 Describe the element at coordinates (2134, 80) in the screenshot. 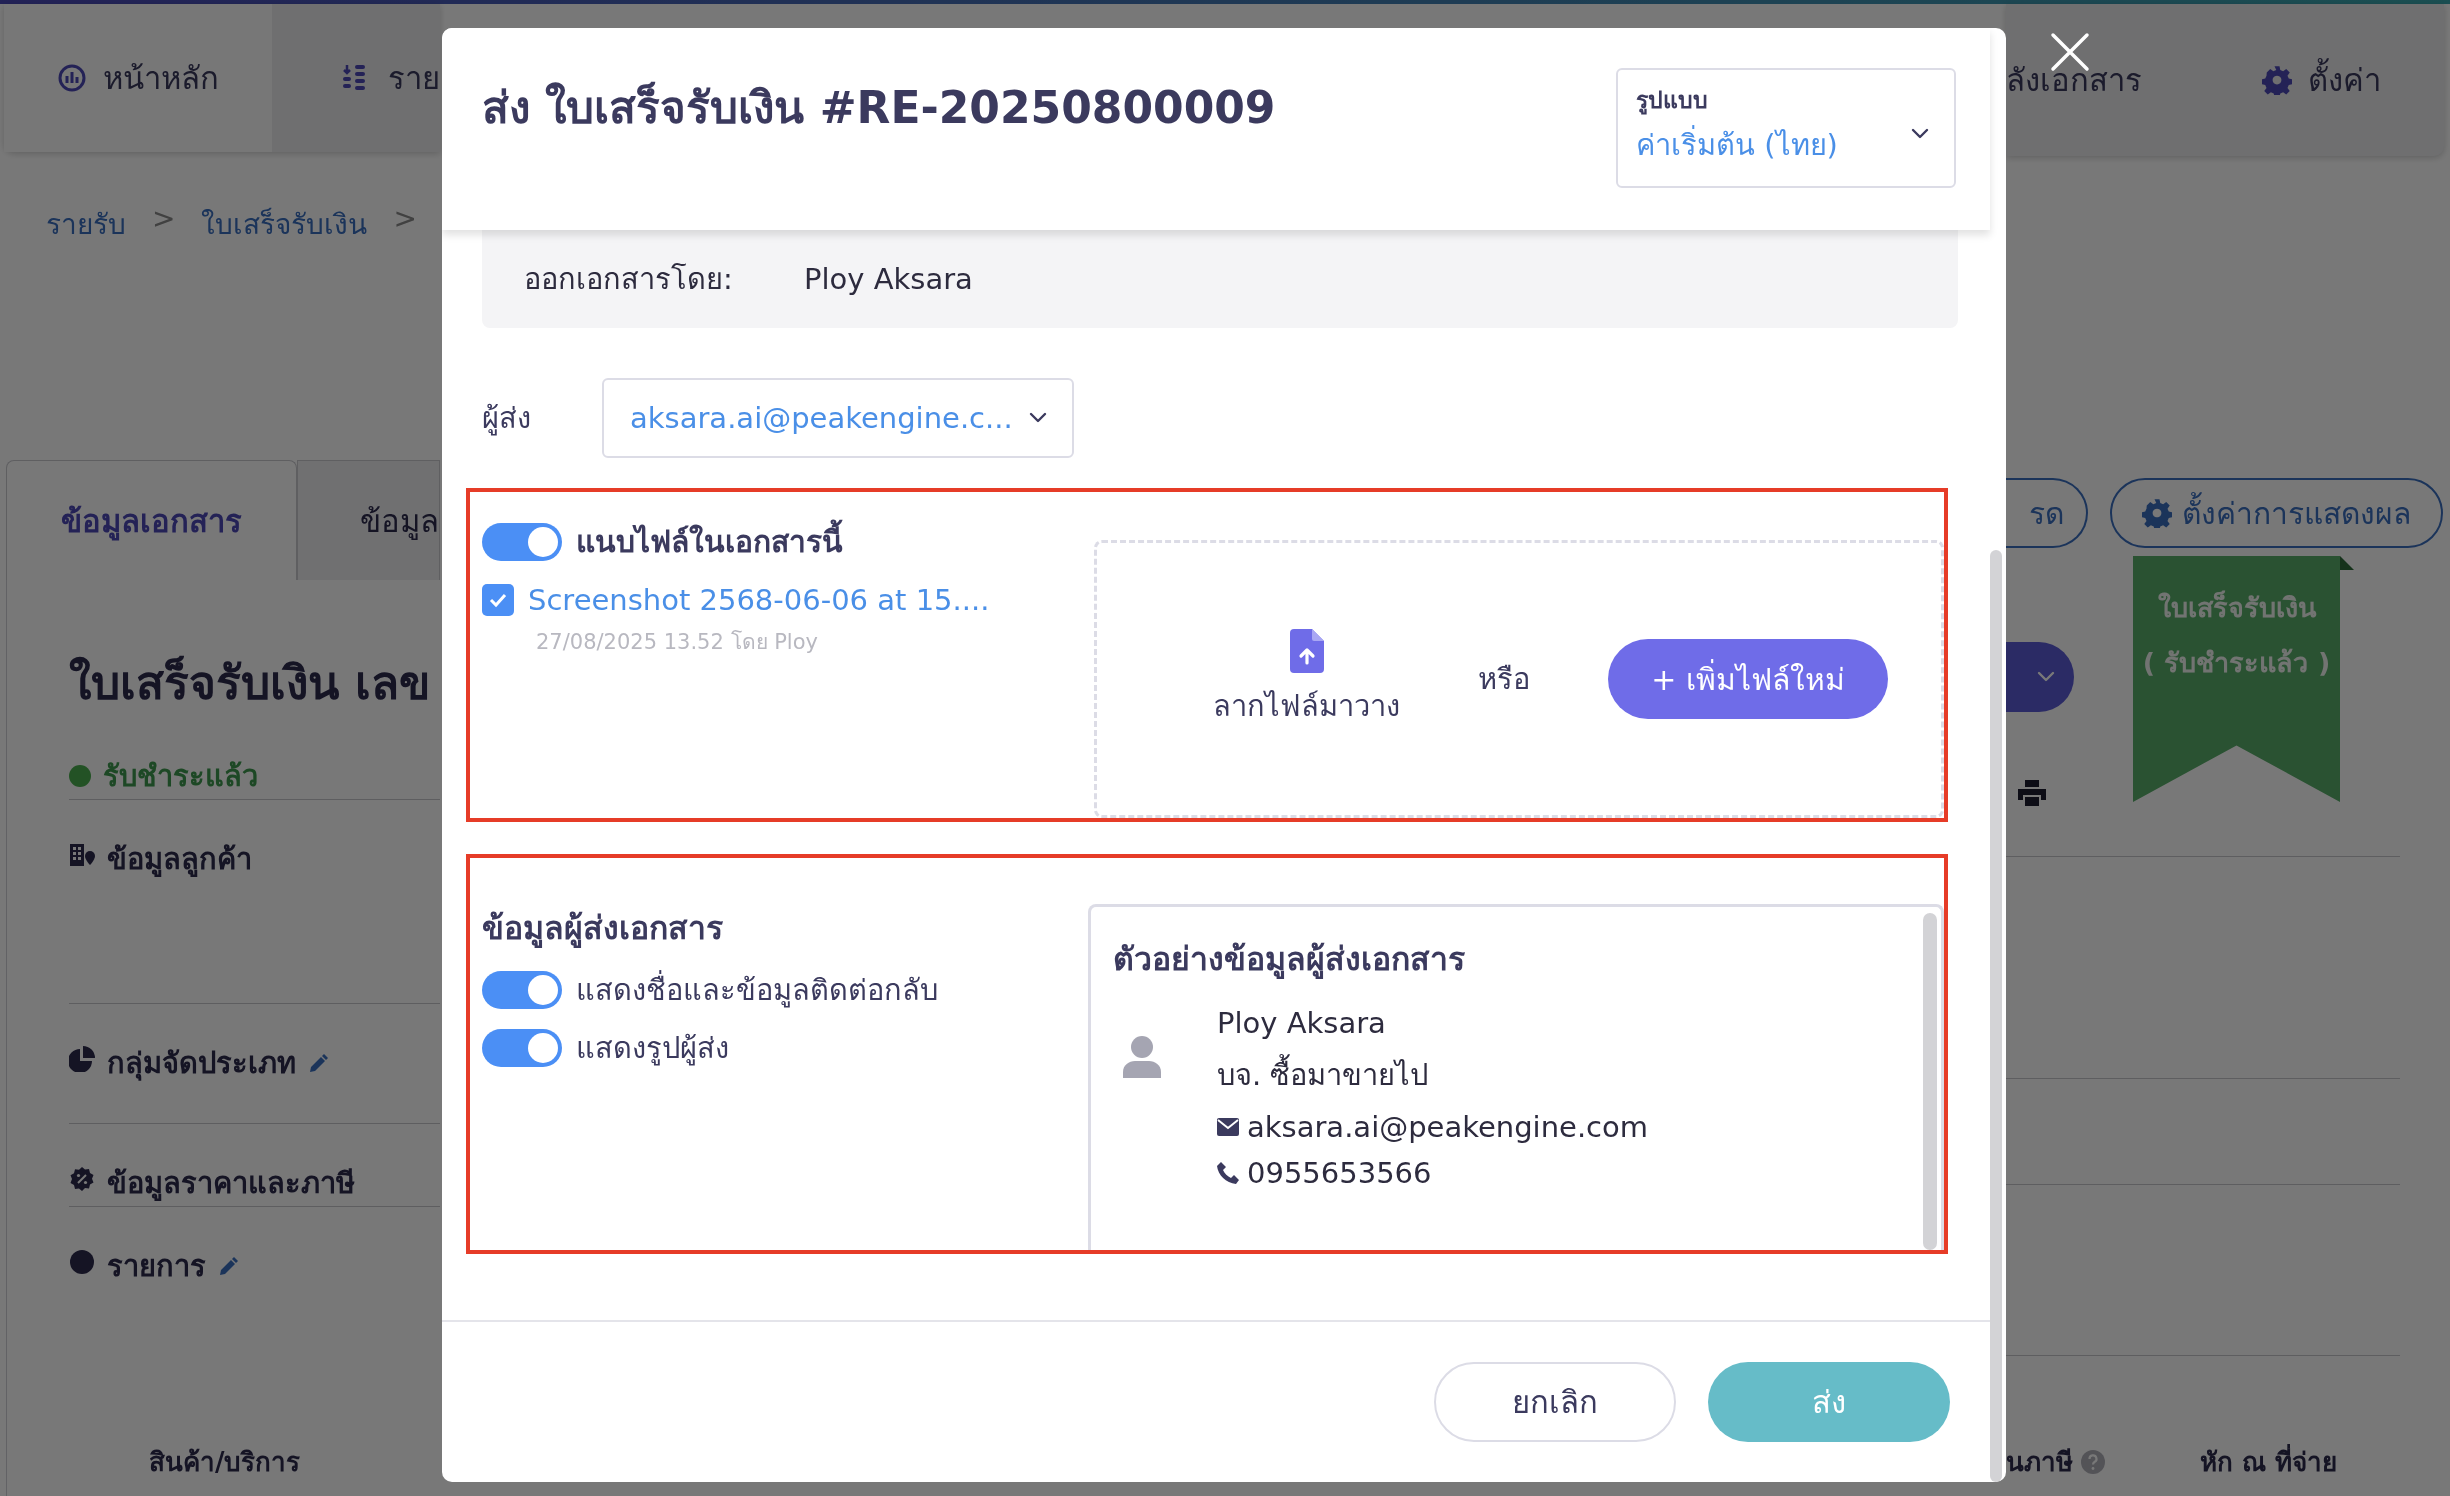

I see `nav-item: ลังเอกสาร` at that location.